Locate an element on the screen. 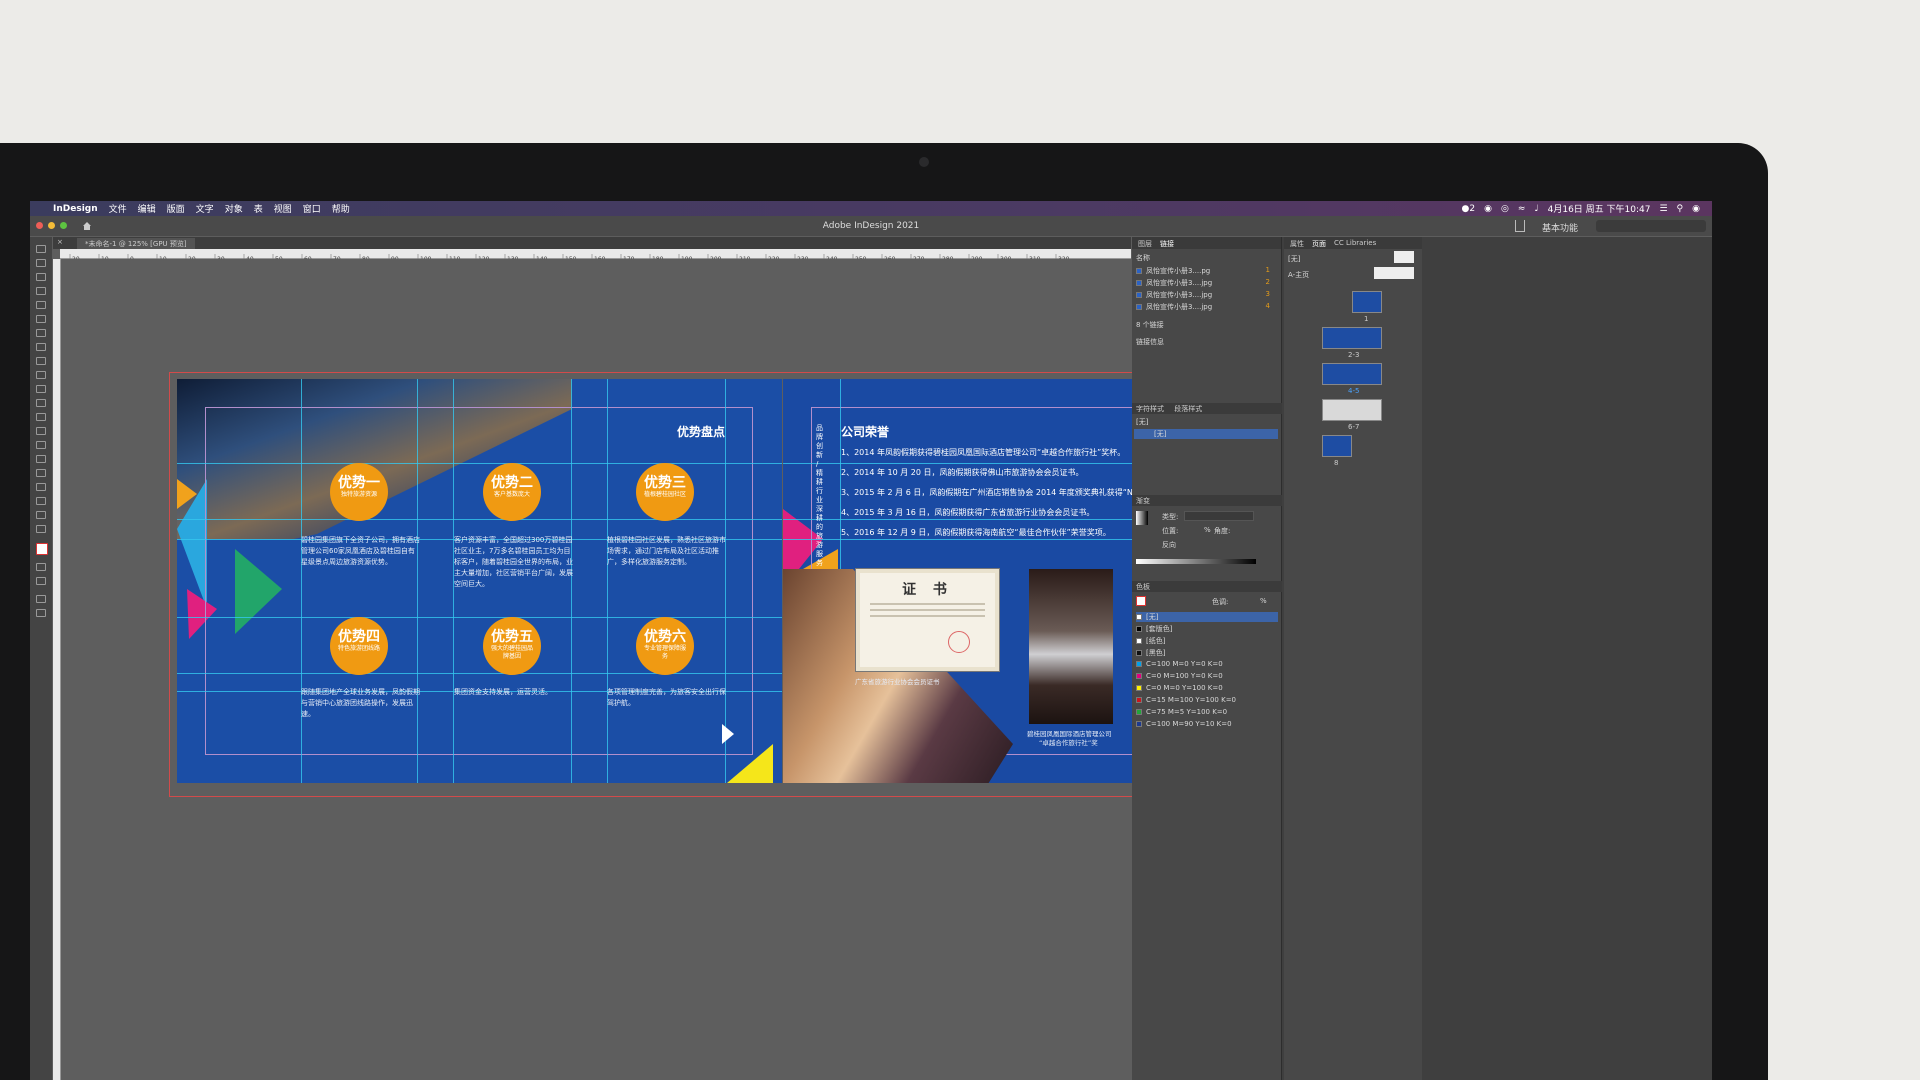 Image resolution: width=1920 pixels, height=1080 pixels. trophy-caption: “卓越合作旅行社”奖 is located at coordinates (1068, 742).